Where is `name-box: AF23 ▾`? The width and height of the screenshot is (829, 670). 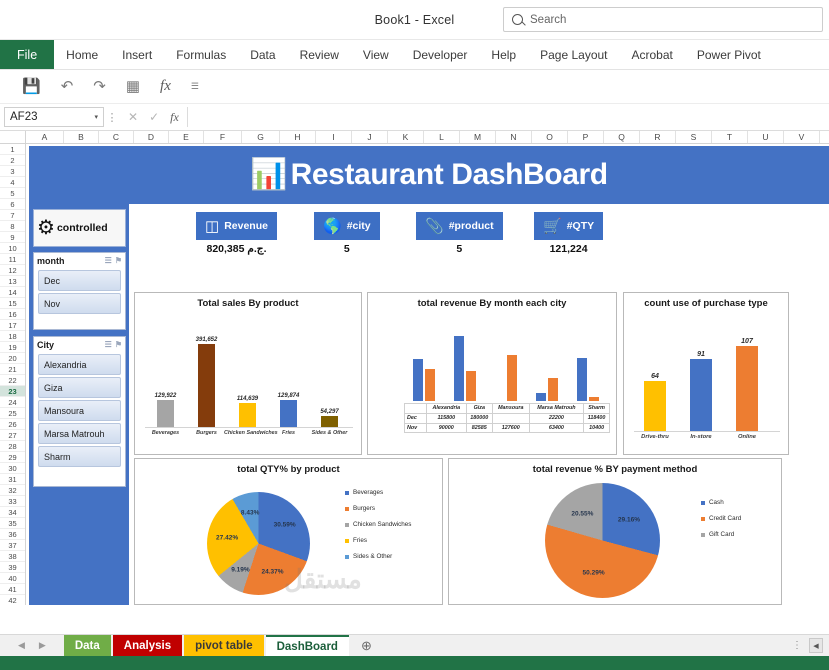
name-box: AF23 ▾ is located at coordinates (54, 117).